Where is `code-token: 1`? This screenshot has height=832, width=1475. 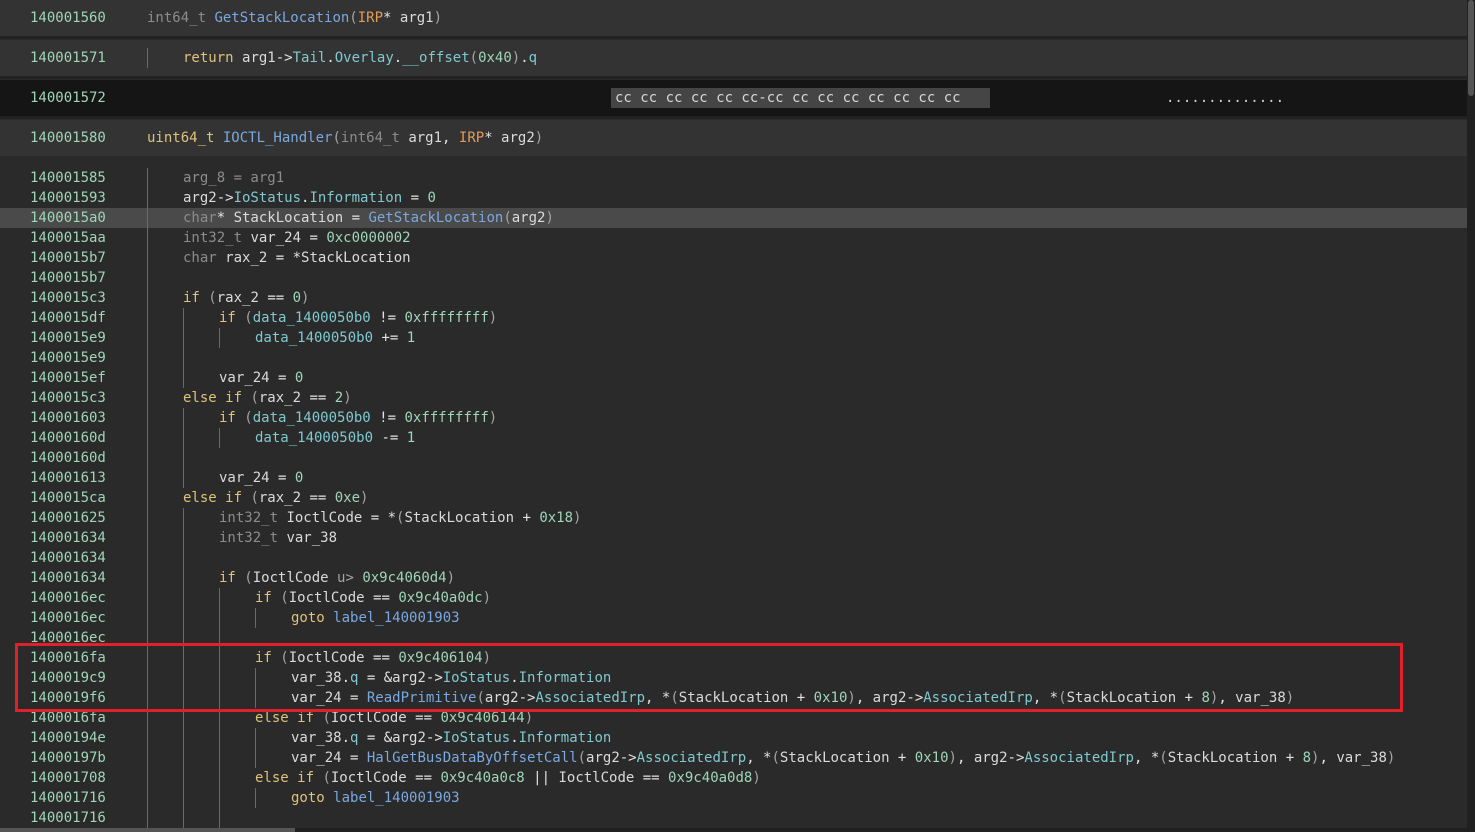 code-token: 1 is located at coordinates (411, 338).